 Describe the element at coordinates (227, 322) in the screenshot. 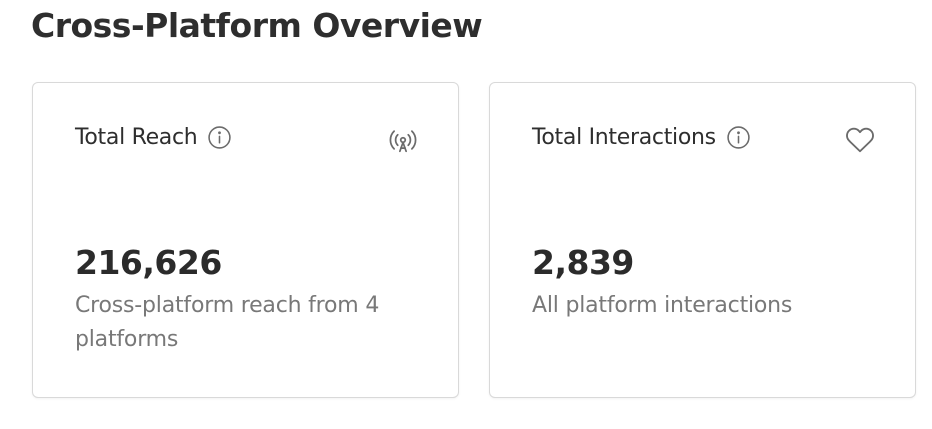

I see `total-reach-description: Cross-platform reach from 4 platforms` at that location.